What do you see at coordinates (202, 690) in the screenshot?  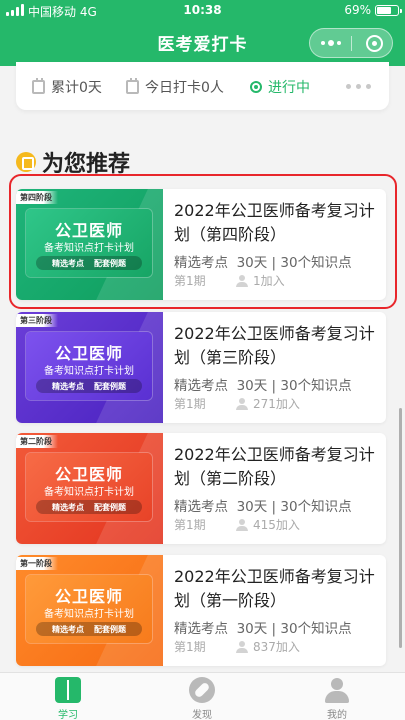 I see `compass-icon` at bounding box center [202, 690].